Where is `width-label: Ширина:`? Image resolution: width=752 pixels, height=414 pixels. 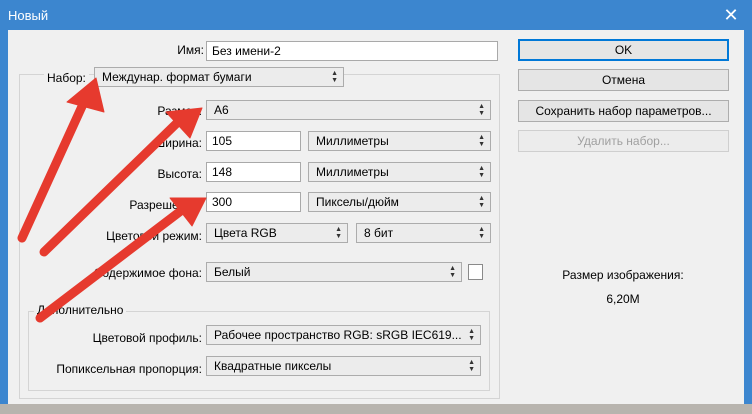 width-label: Ширина: is located at coordinates (178, 143).